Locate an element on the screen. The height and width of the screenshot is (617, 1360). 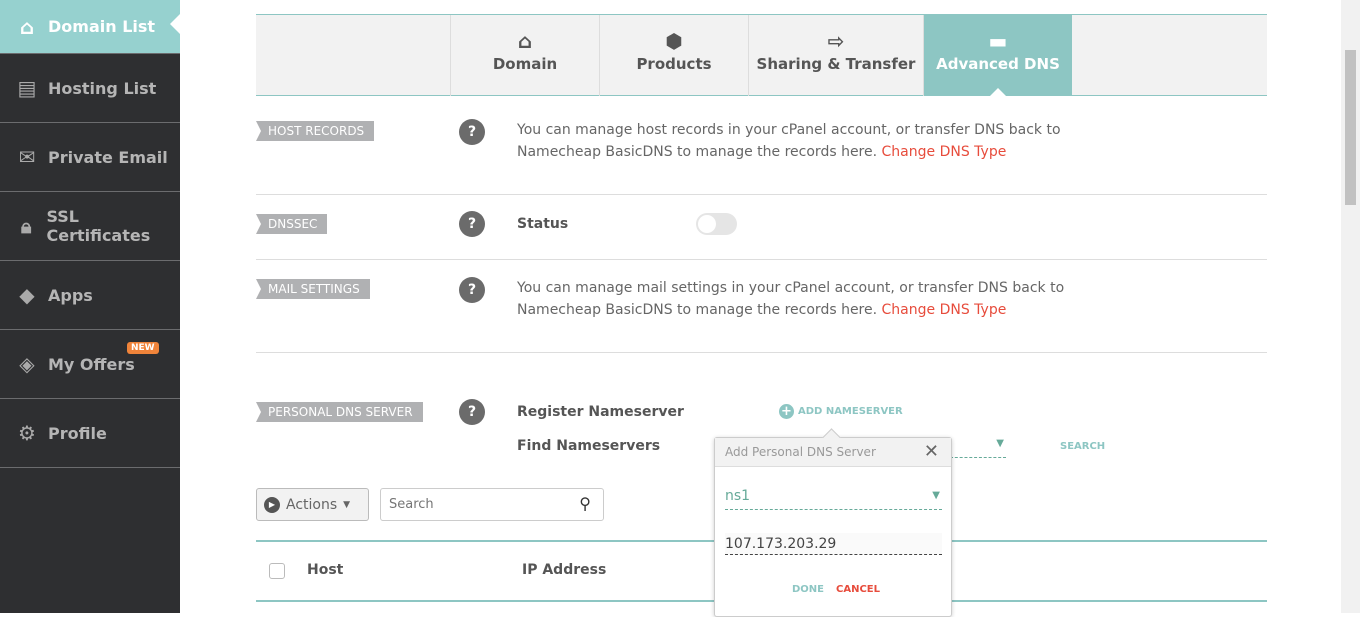
gear-icon: ⚙ is located at coordinates (27, 433).